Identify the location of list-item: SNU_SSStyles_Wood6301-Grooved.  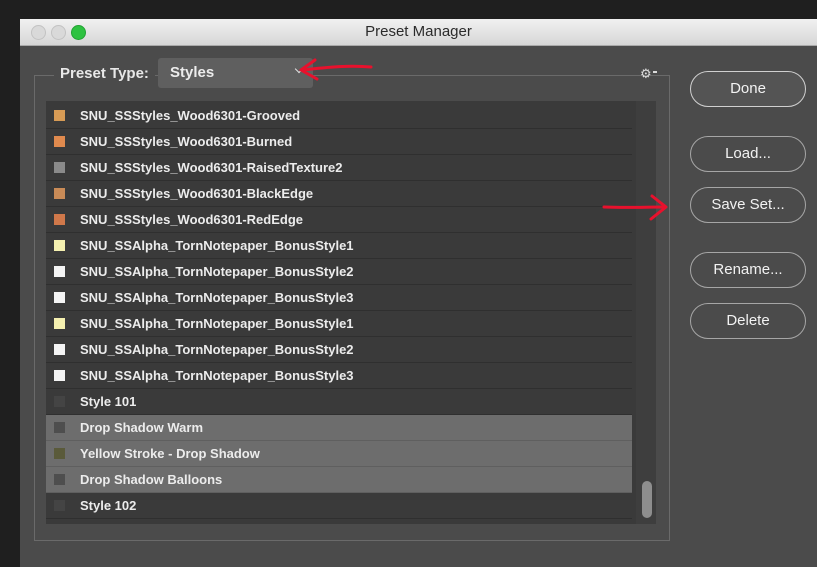
(339, 116).